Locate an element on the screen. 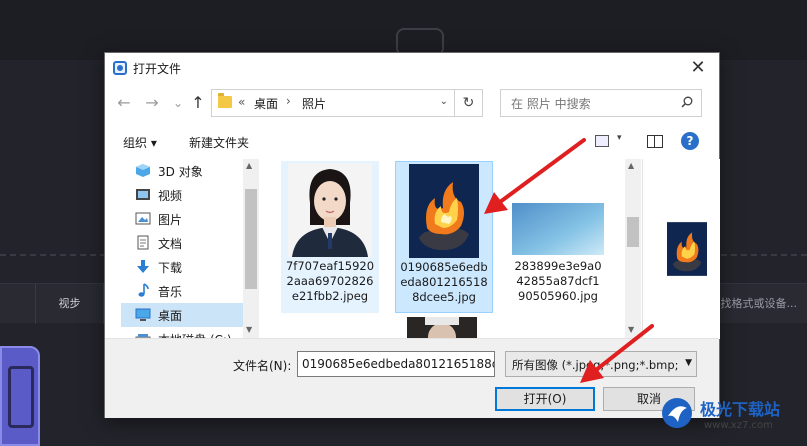  watermark-url: www.xz7.com is located at coordinates (738, 425).